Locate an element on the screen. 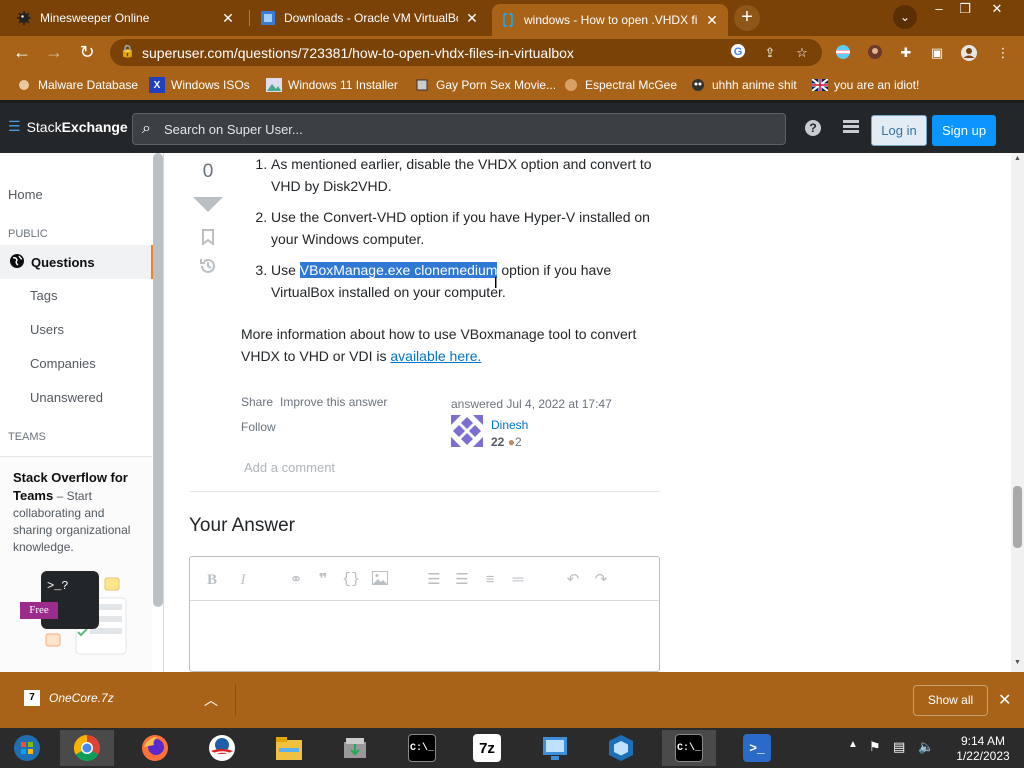  blockquote-icon: ❞ is located at coordinates (323, 580).